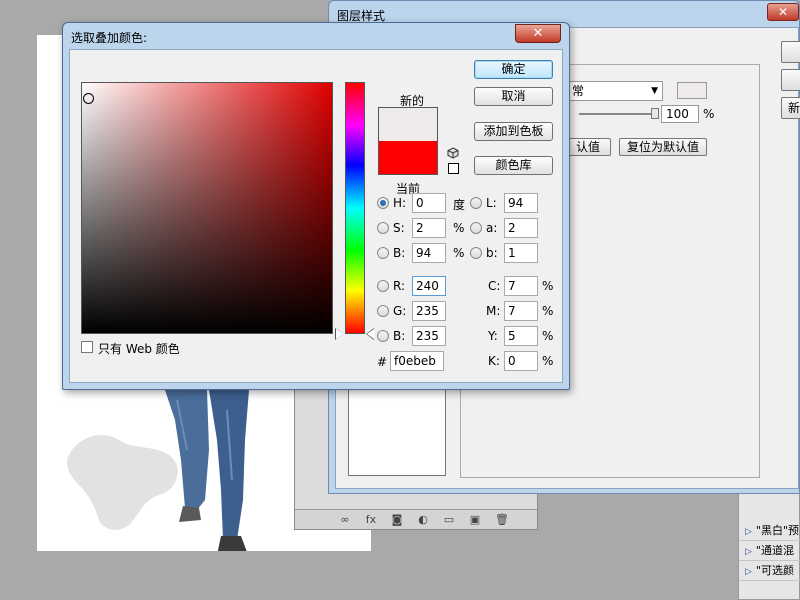 The image size is (800, 600). I want to click on k-unit: %, so click(548, 361).